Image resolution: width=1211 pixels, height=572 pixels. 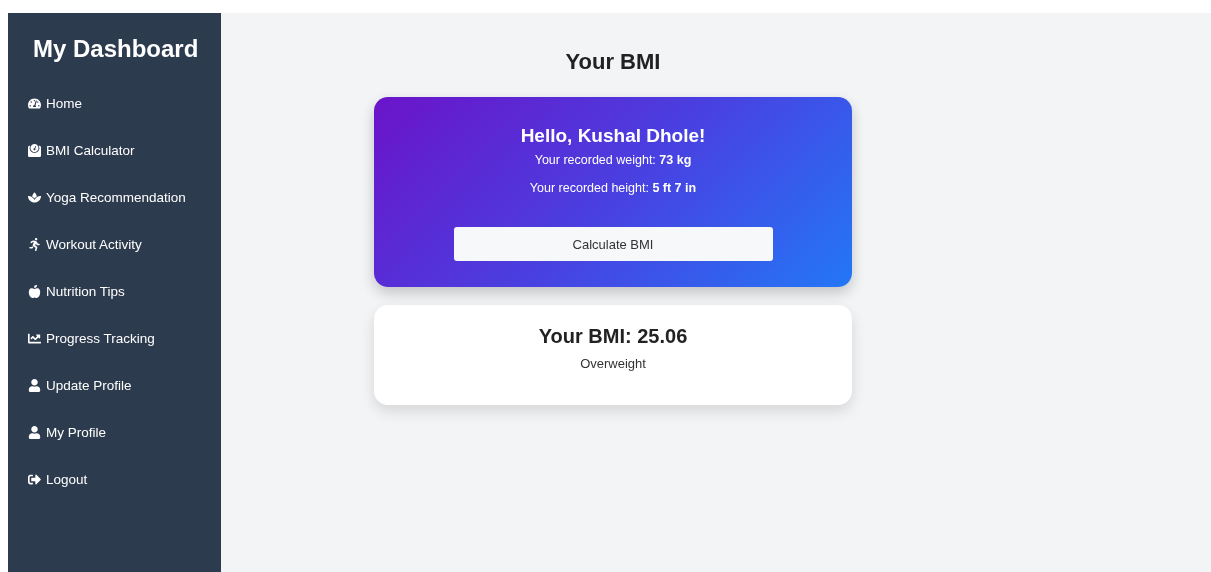 I want to click on gauge-icon, so click(x=35, y=103).